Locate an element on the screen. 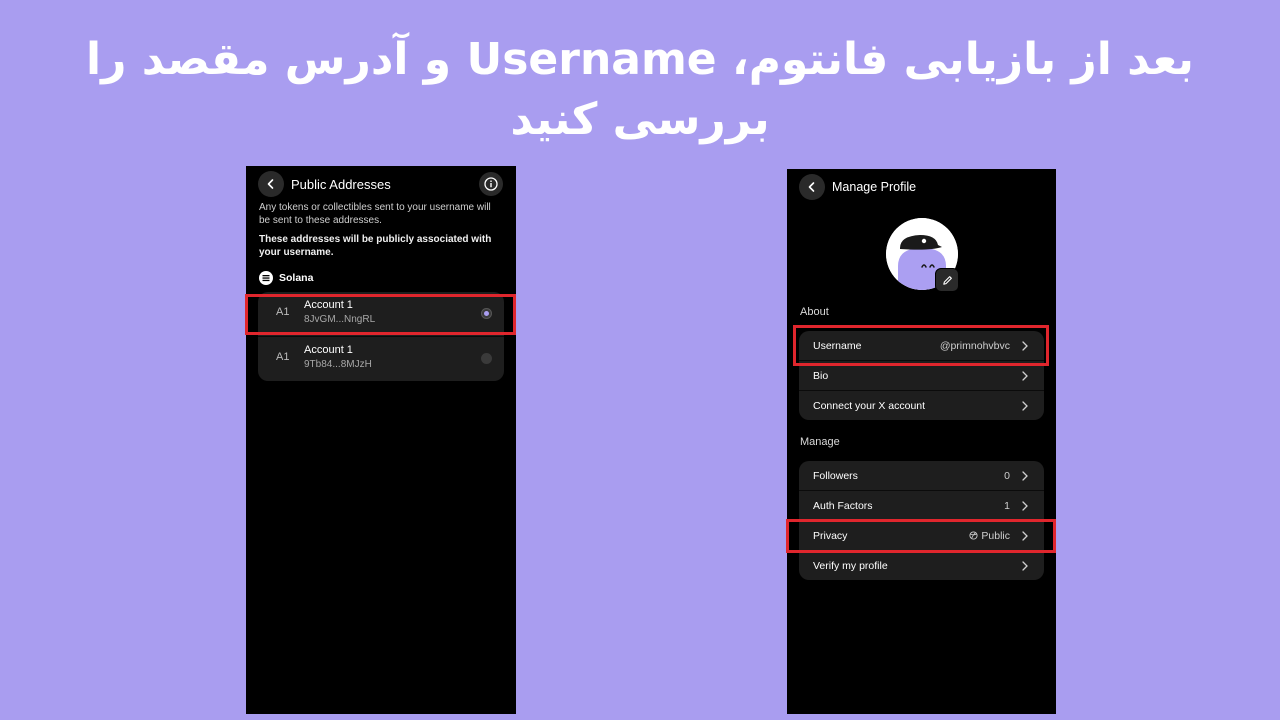 The height and width of the screenshot is (720, 1280). auth-factors-count: 1 is located at coordinates (1007, 505).